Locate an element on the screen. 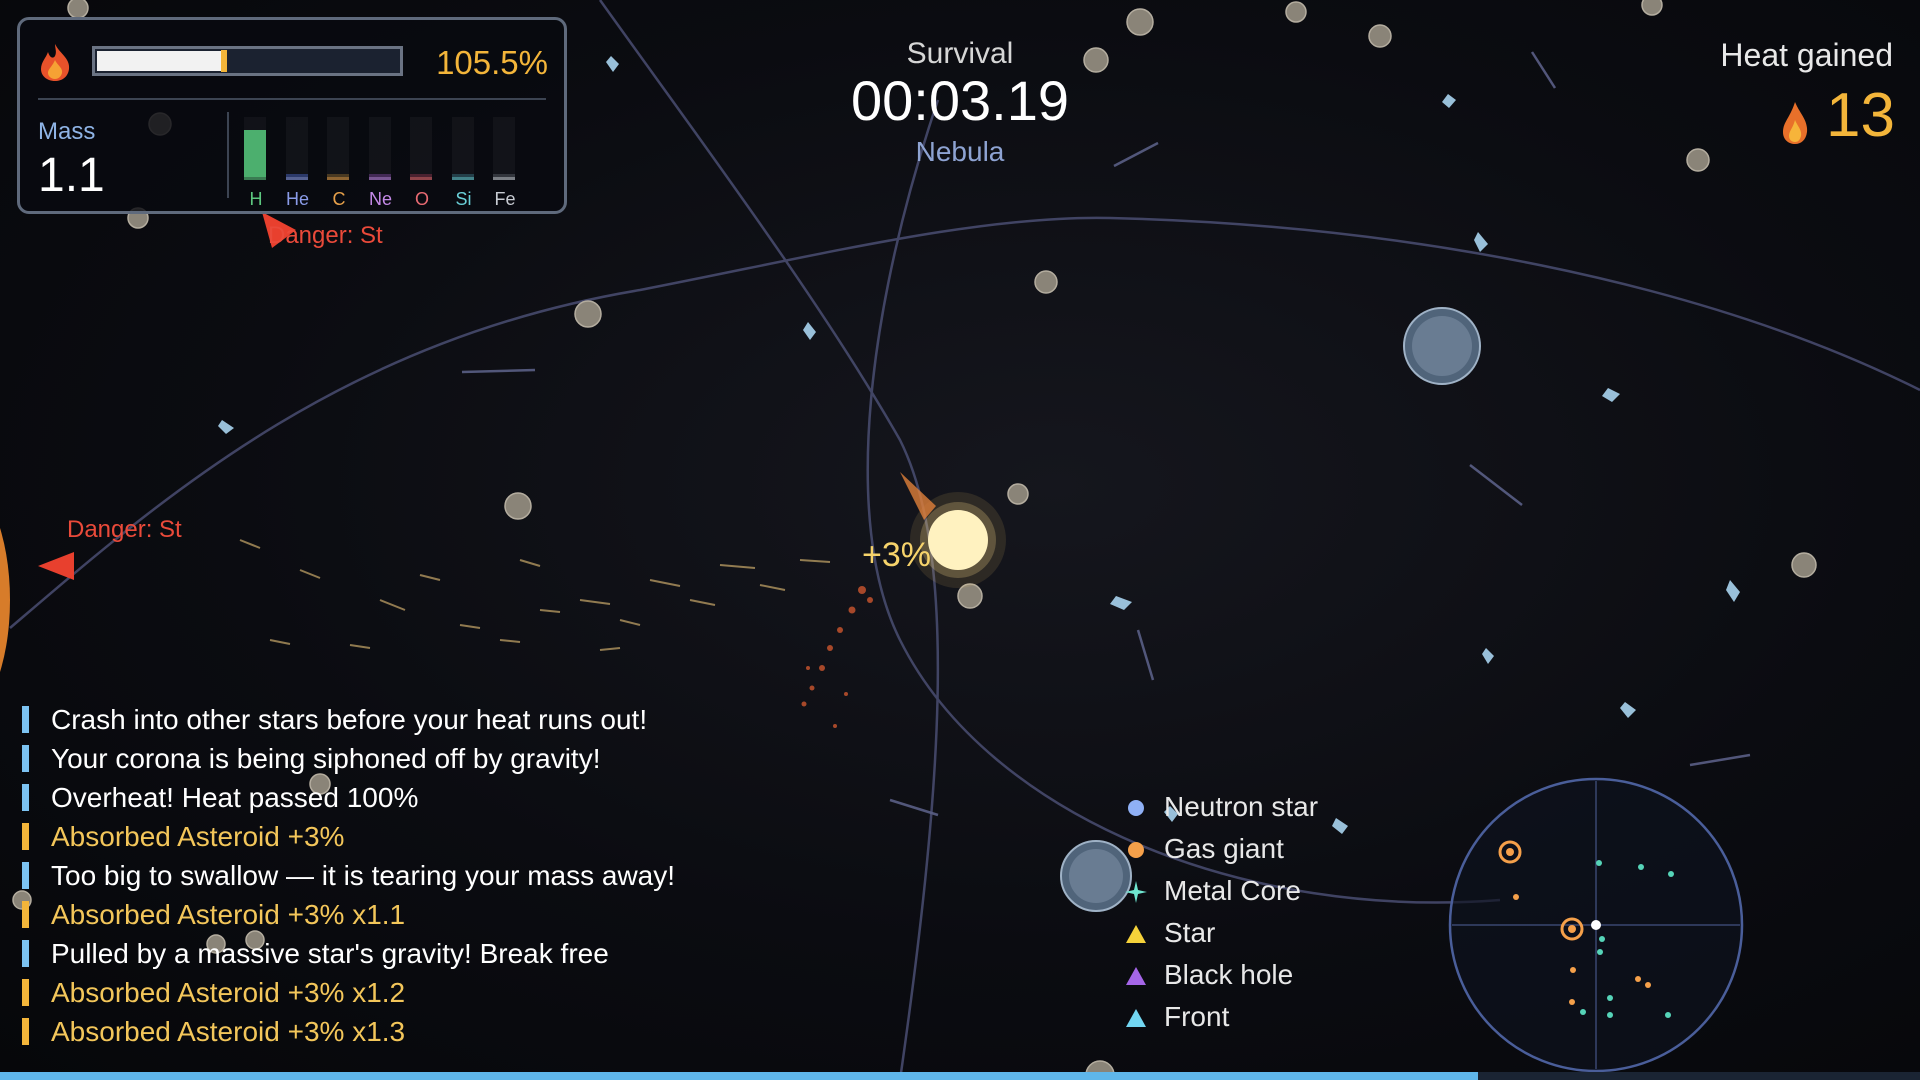 This screenshot has width=1920, height=1080. element-bar-he: He is located at coordinates (297, 163).